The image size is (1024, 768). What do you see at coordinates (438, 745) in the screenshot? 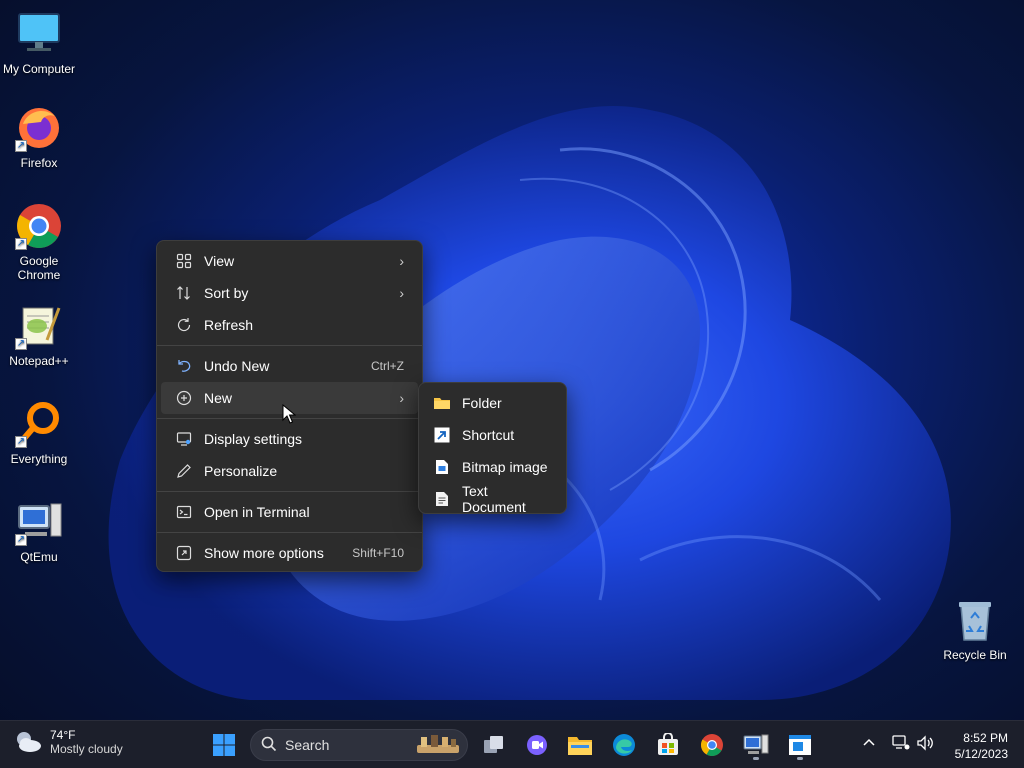
I see `search-highlight-icon` at bounding box center [438, 745].